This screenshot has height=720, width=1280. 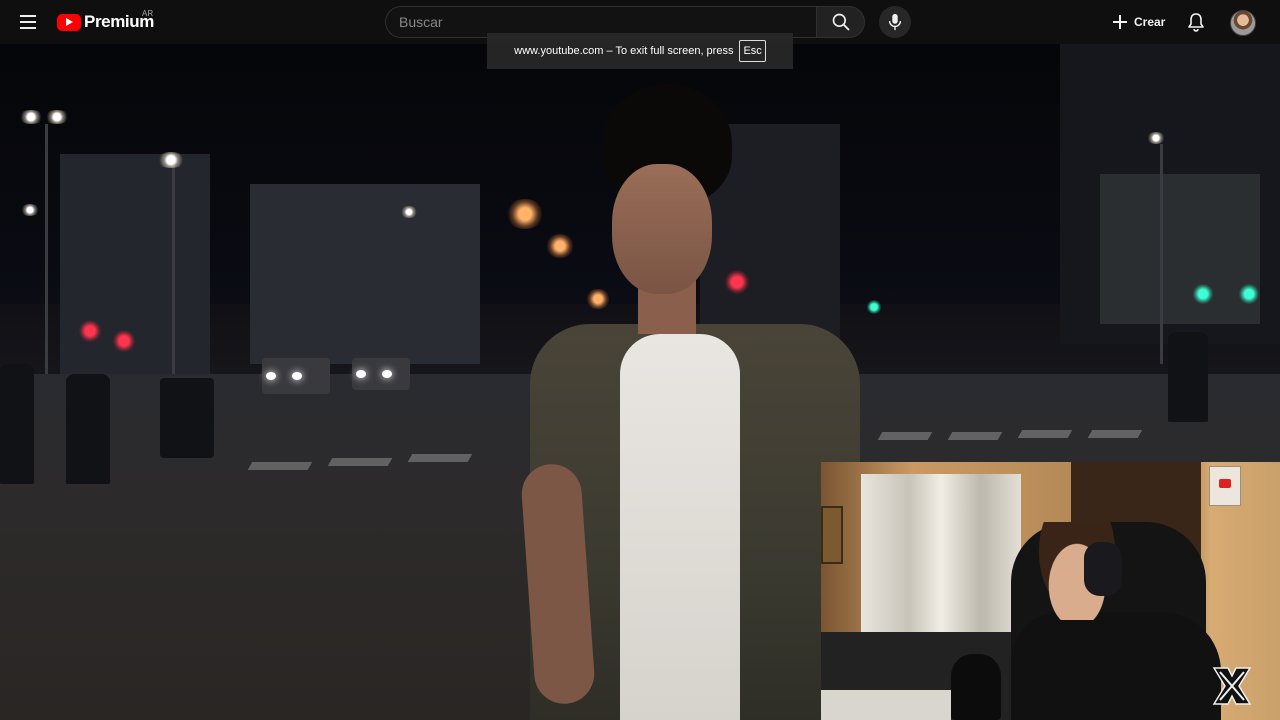 What do you see at coordinates (1243, 23) in the screenshot?
I see `user-avatar` at bounding box center [1243, 23].